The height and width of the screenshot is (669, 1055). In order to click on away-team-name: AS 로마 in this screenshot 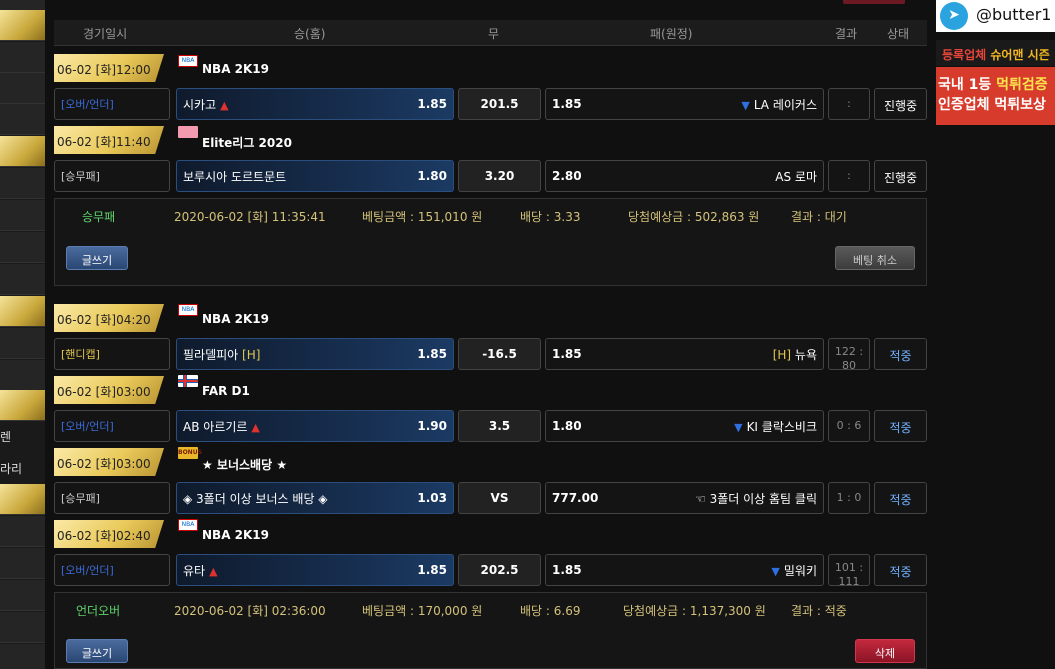, I will do `click(796, 177)`.